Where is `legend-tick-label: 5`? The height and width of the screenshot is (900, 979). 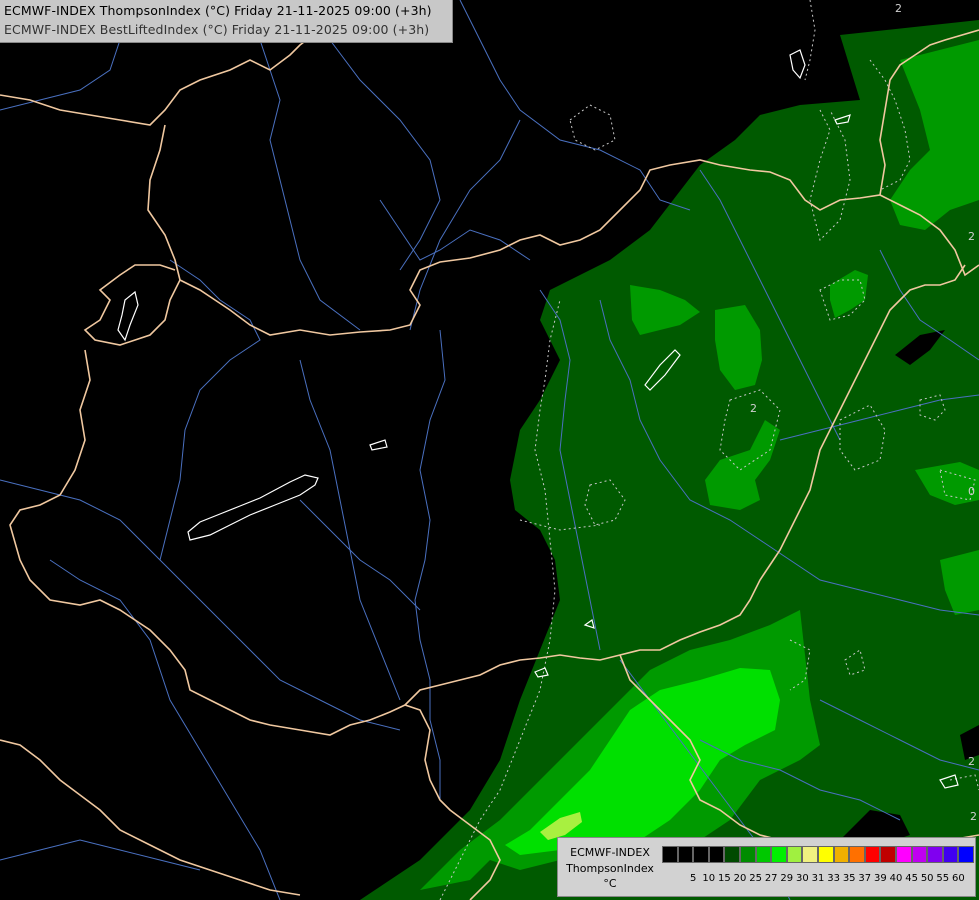 legend-tick-label: 5 is located at coordinates (693, 878).